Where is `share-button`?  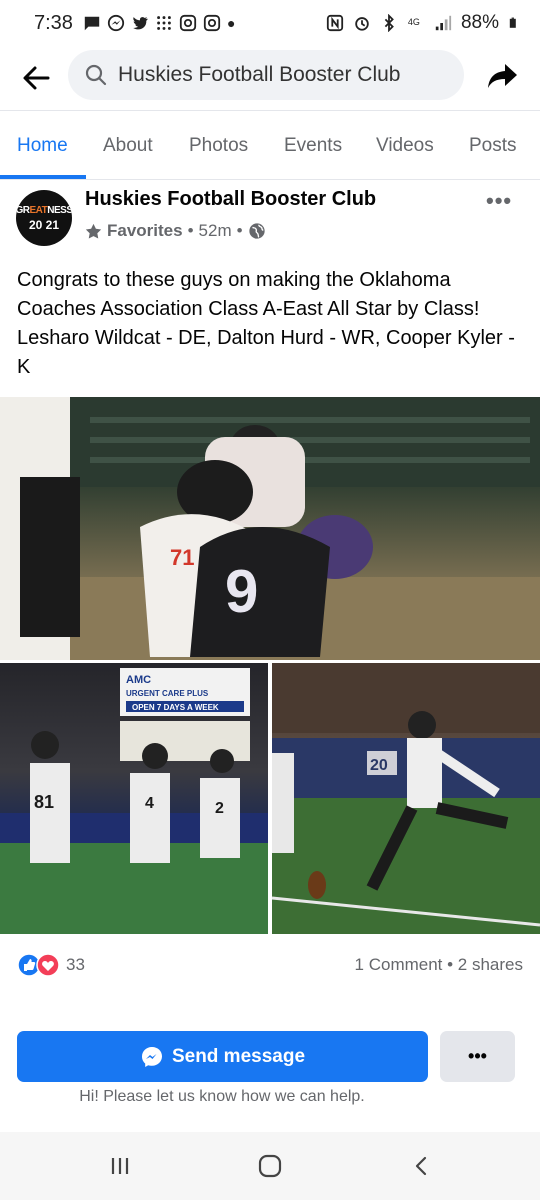 share-button is located at coordinates (502, 76).